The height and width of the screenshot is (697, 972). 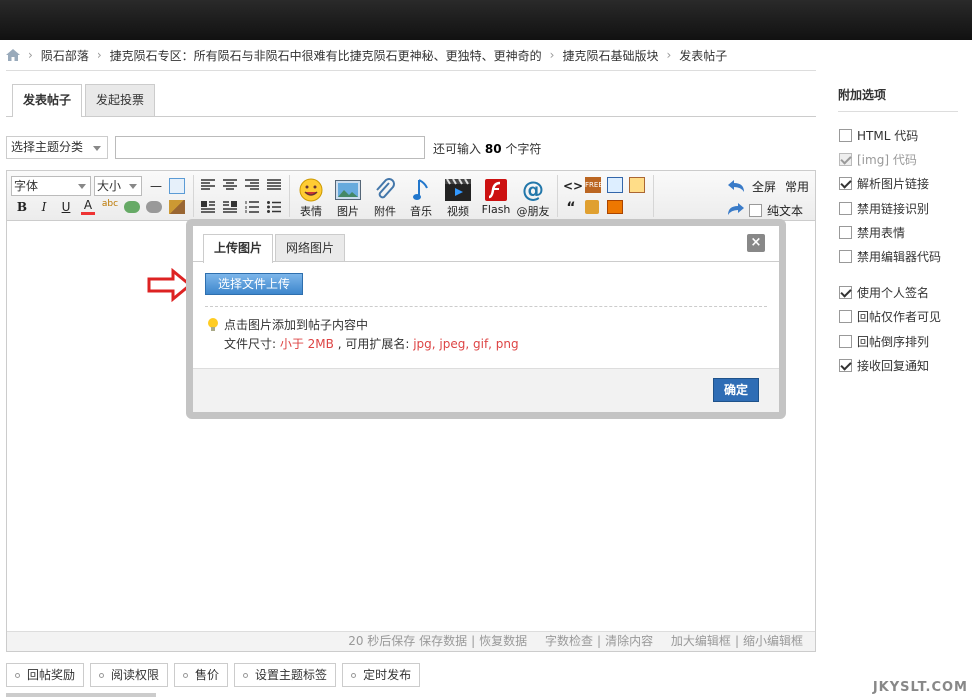 I want to click on confirm-button: 确定, so click(x=736, y=390).